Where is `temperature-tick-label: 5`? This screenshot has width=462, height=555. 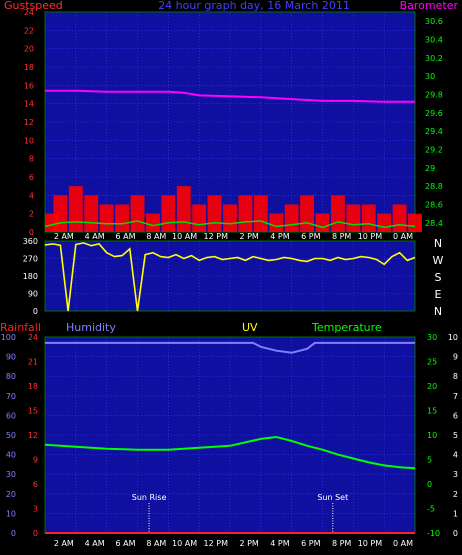
temperature-tick-label: 5 is located at coordinates (429, 460).